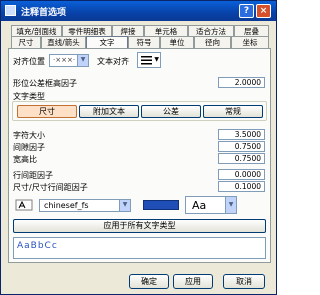  Describe the element at coordinates (33, 175) in the screenshot. I see `line-spacing-factor-label: 行间距因子` at that location.